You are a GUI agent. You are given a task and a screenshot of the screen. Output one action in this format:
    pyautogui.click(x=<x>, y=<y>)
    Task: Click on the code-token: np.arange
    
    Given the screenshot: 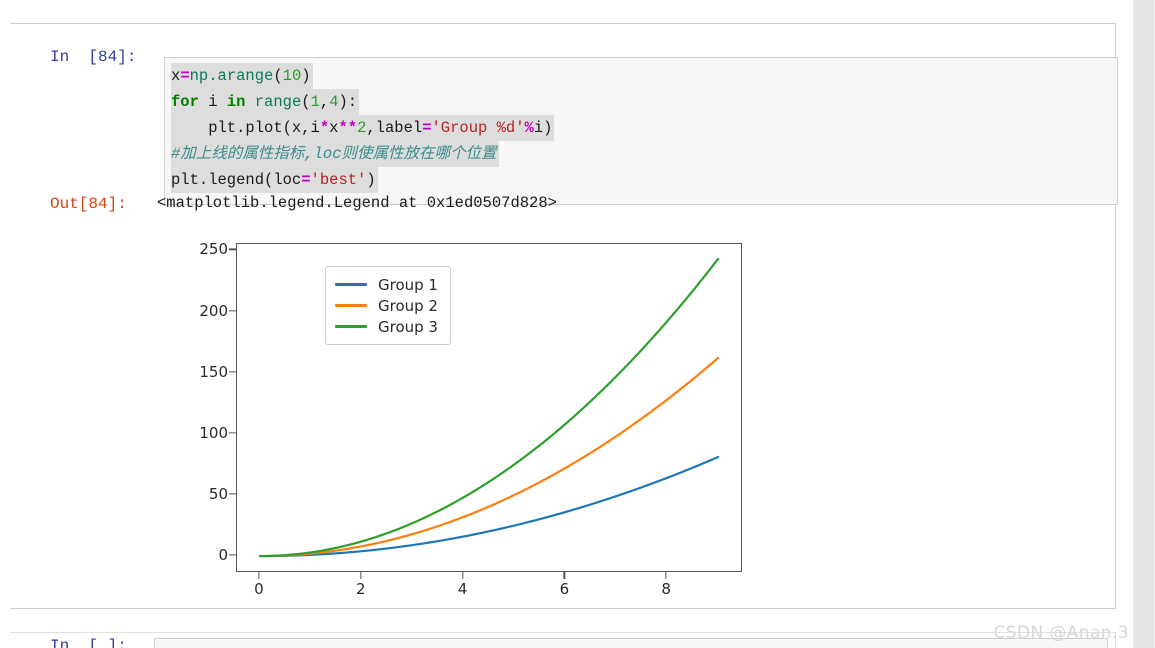 What is the action you would take?
    pyautogui.click(x=231, y=76)
    